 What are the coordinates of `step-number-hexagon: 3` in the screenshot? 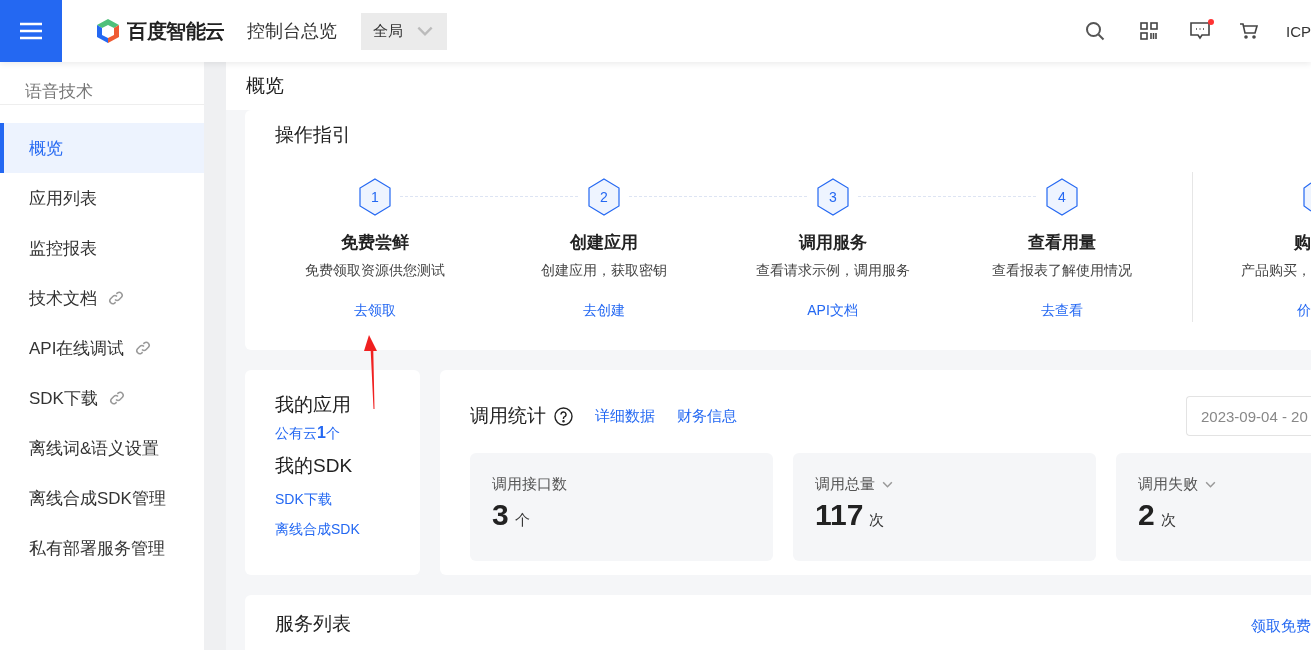 It's located at (832, 197).